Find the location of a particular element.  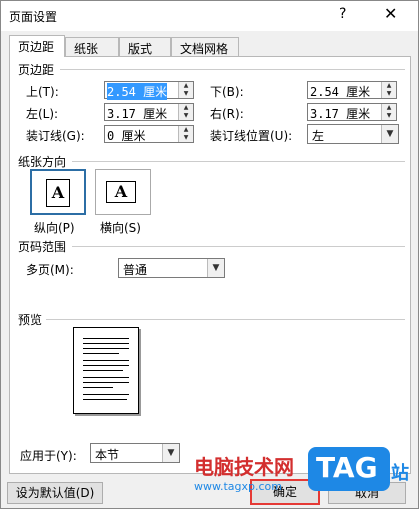

bottom-margin-spinner: 2.54 厘米 ▲ ▼ is located at coordinates (352, 90).